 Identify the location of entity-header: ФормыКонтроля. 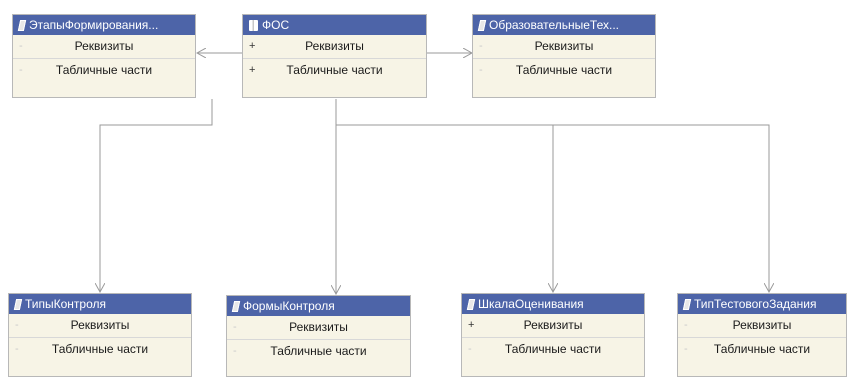
(318, 306).